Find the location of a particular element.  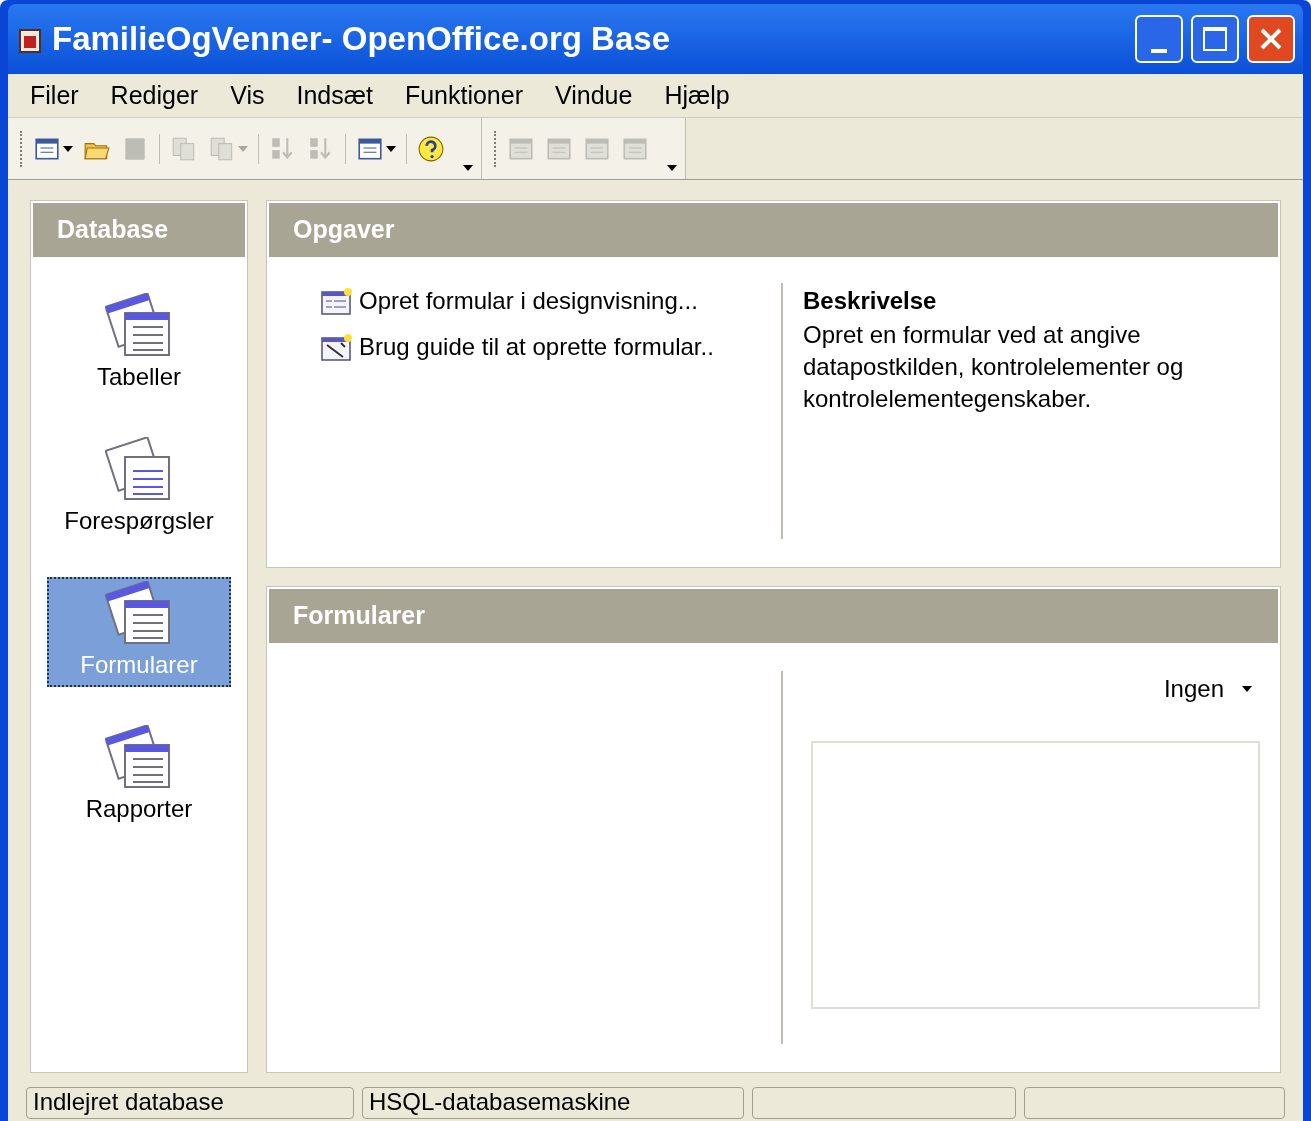

panel-header: Database is located at coordinates (139, 230).